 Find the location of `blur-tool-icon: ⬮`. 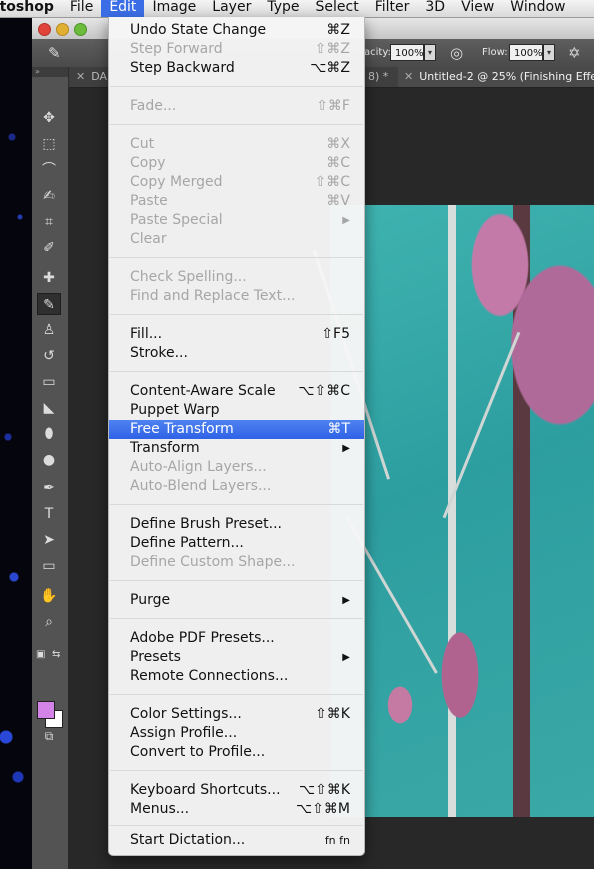

blur-tool-icon: ⬮ is located at coordinates (49, 434).